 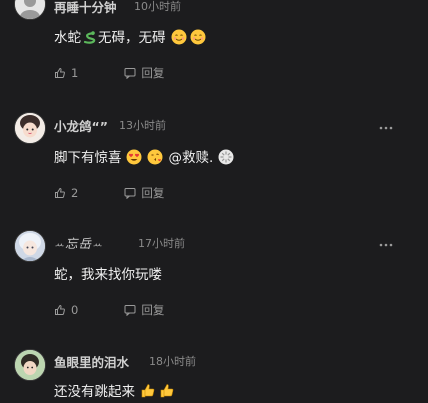 What do you see at coordinates (75, 73) in the screenshot?
I see `like-count: 1` at bounding box center [75, 73].